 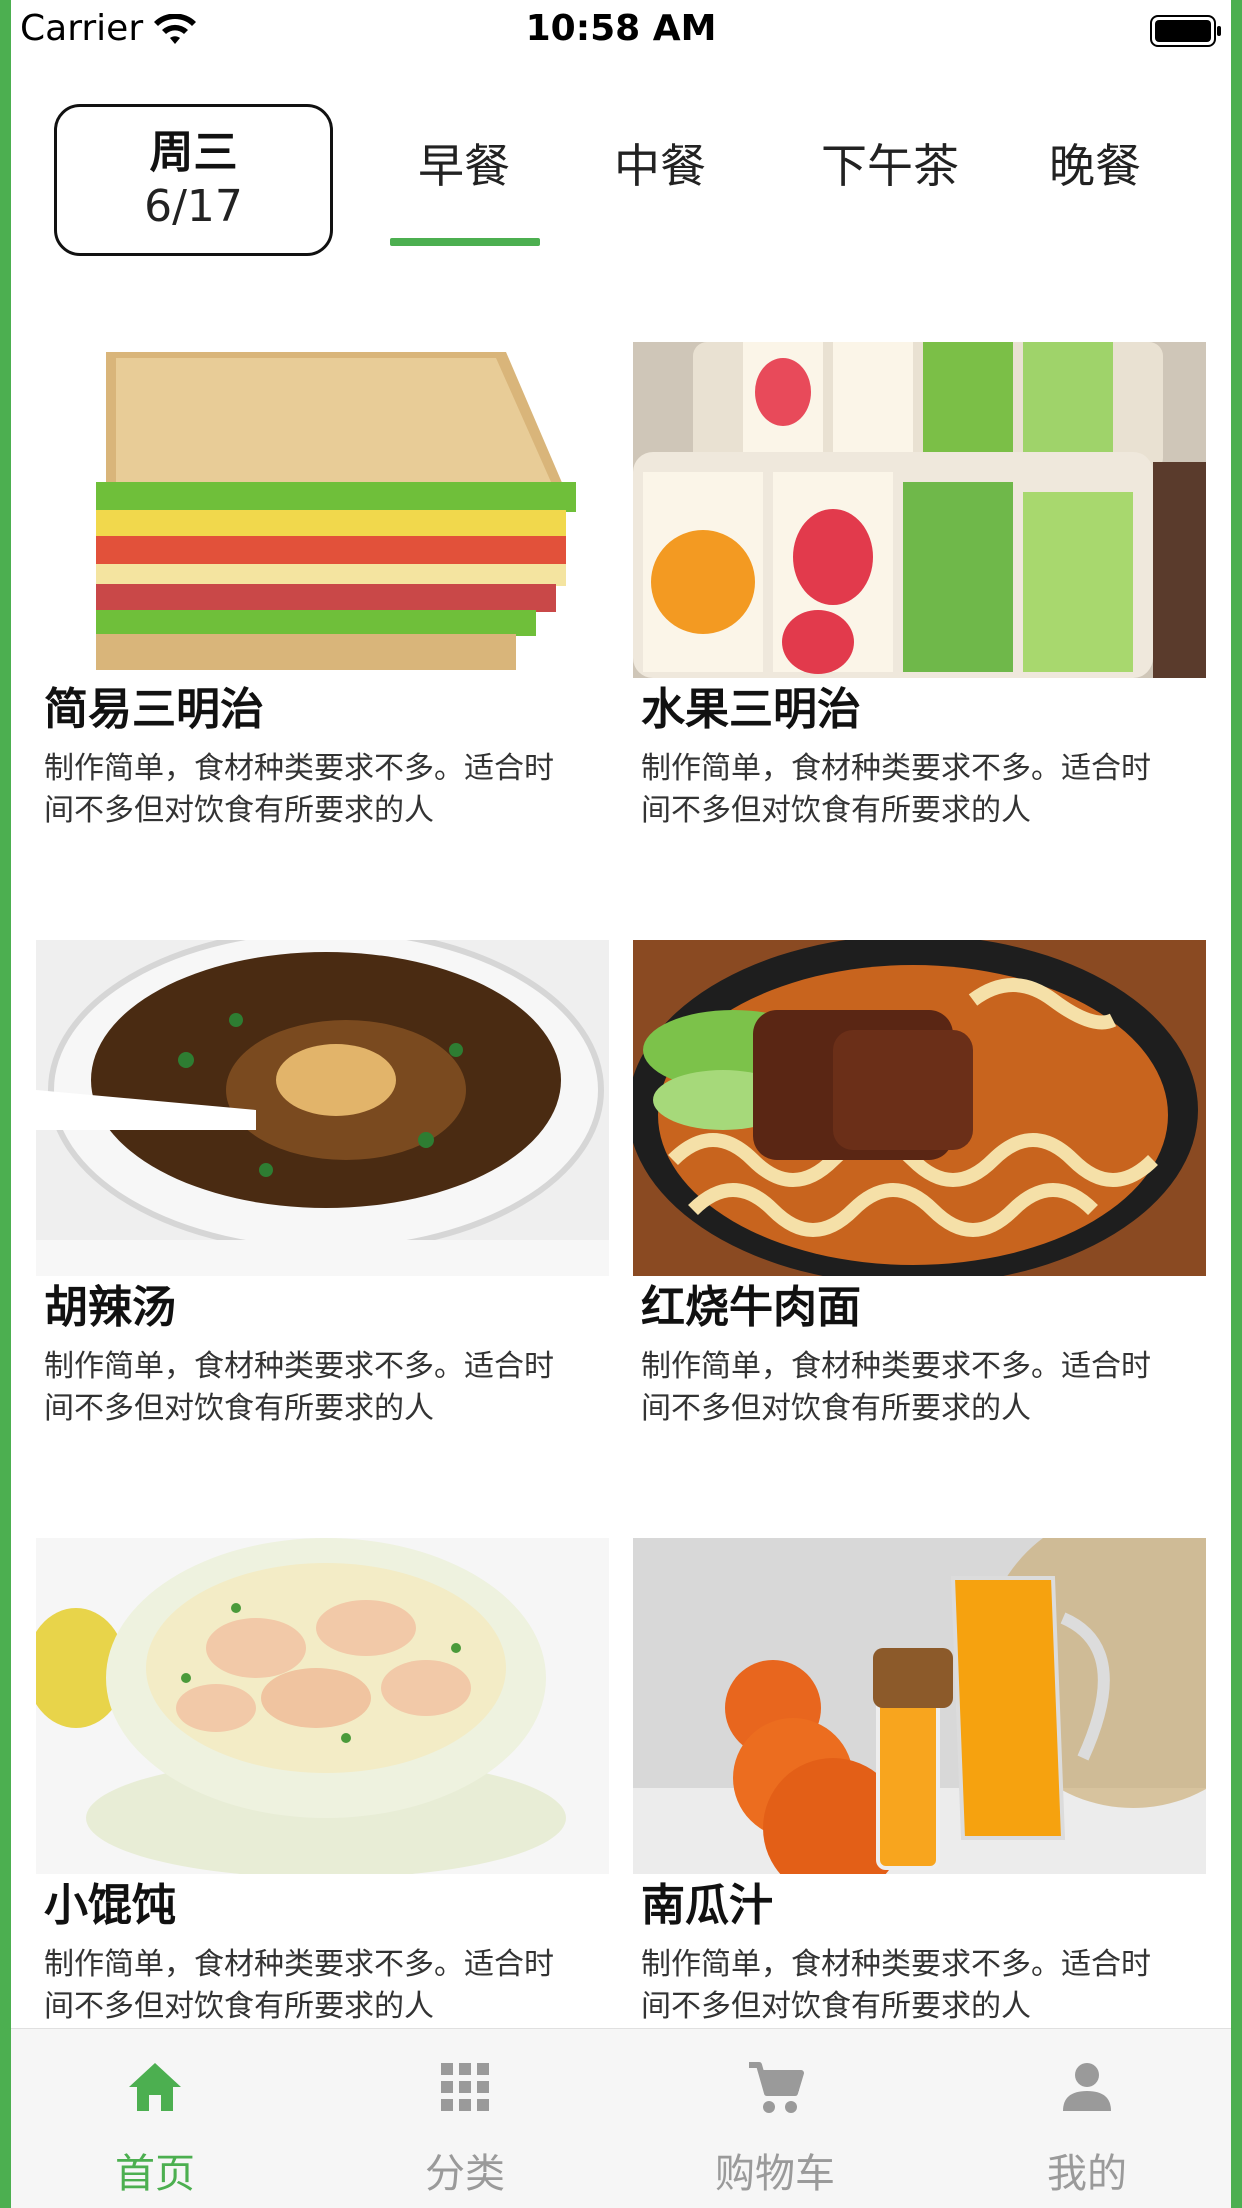 What do you see at coordinates (110, 1905) in the screenshot?
I see `food-name: 小馄饨` at bounding box center [110, 1905].